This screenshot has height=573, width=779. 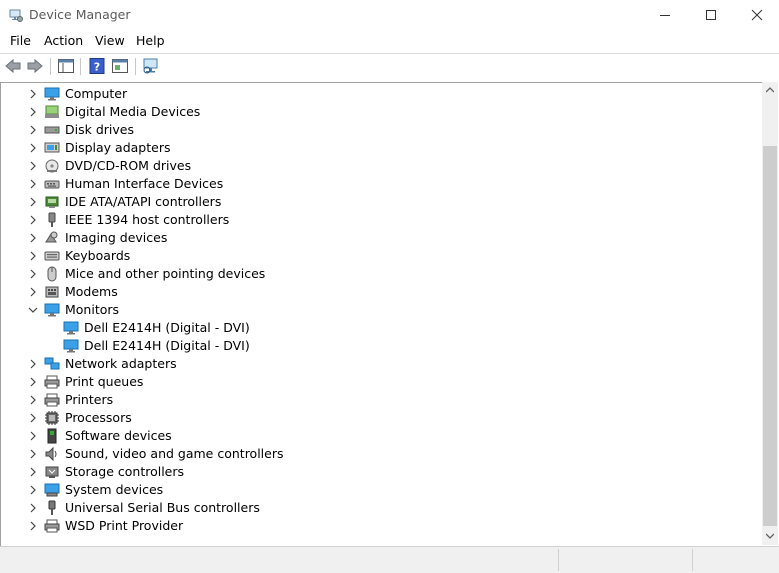 I want to click on tree-node-label: Display adapters, so click(x=118, y=147).